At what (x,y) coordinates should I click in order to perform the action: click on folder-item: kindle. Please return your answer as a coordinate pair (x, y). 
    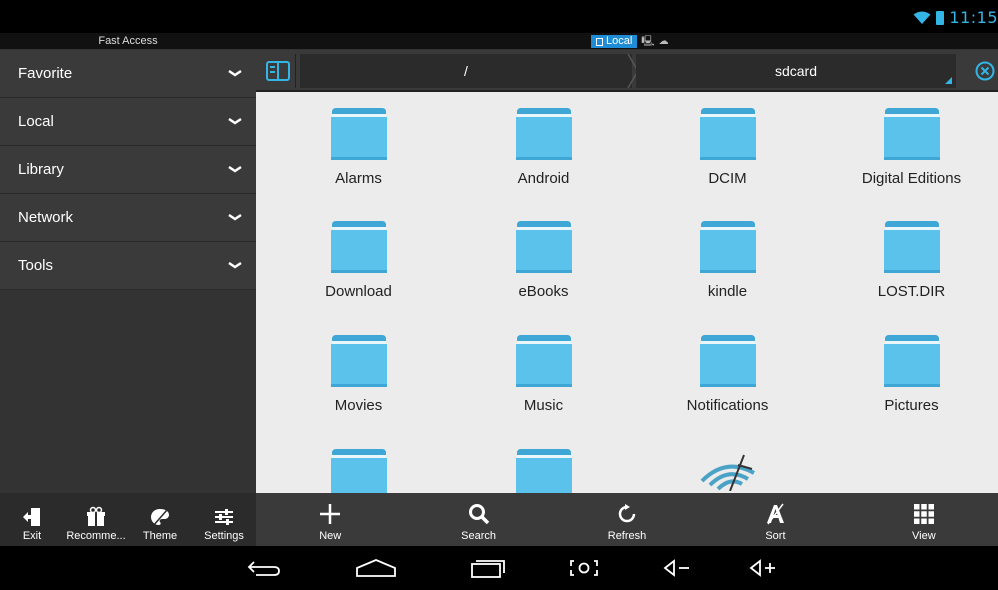
    Looking at the image, I should click on (727, 259).